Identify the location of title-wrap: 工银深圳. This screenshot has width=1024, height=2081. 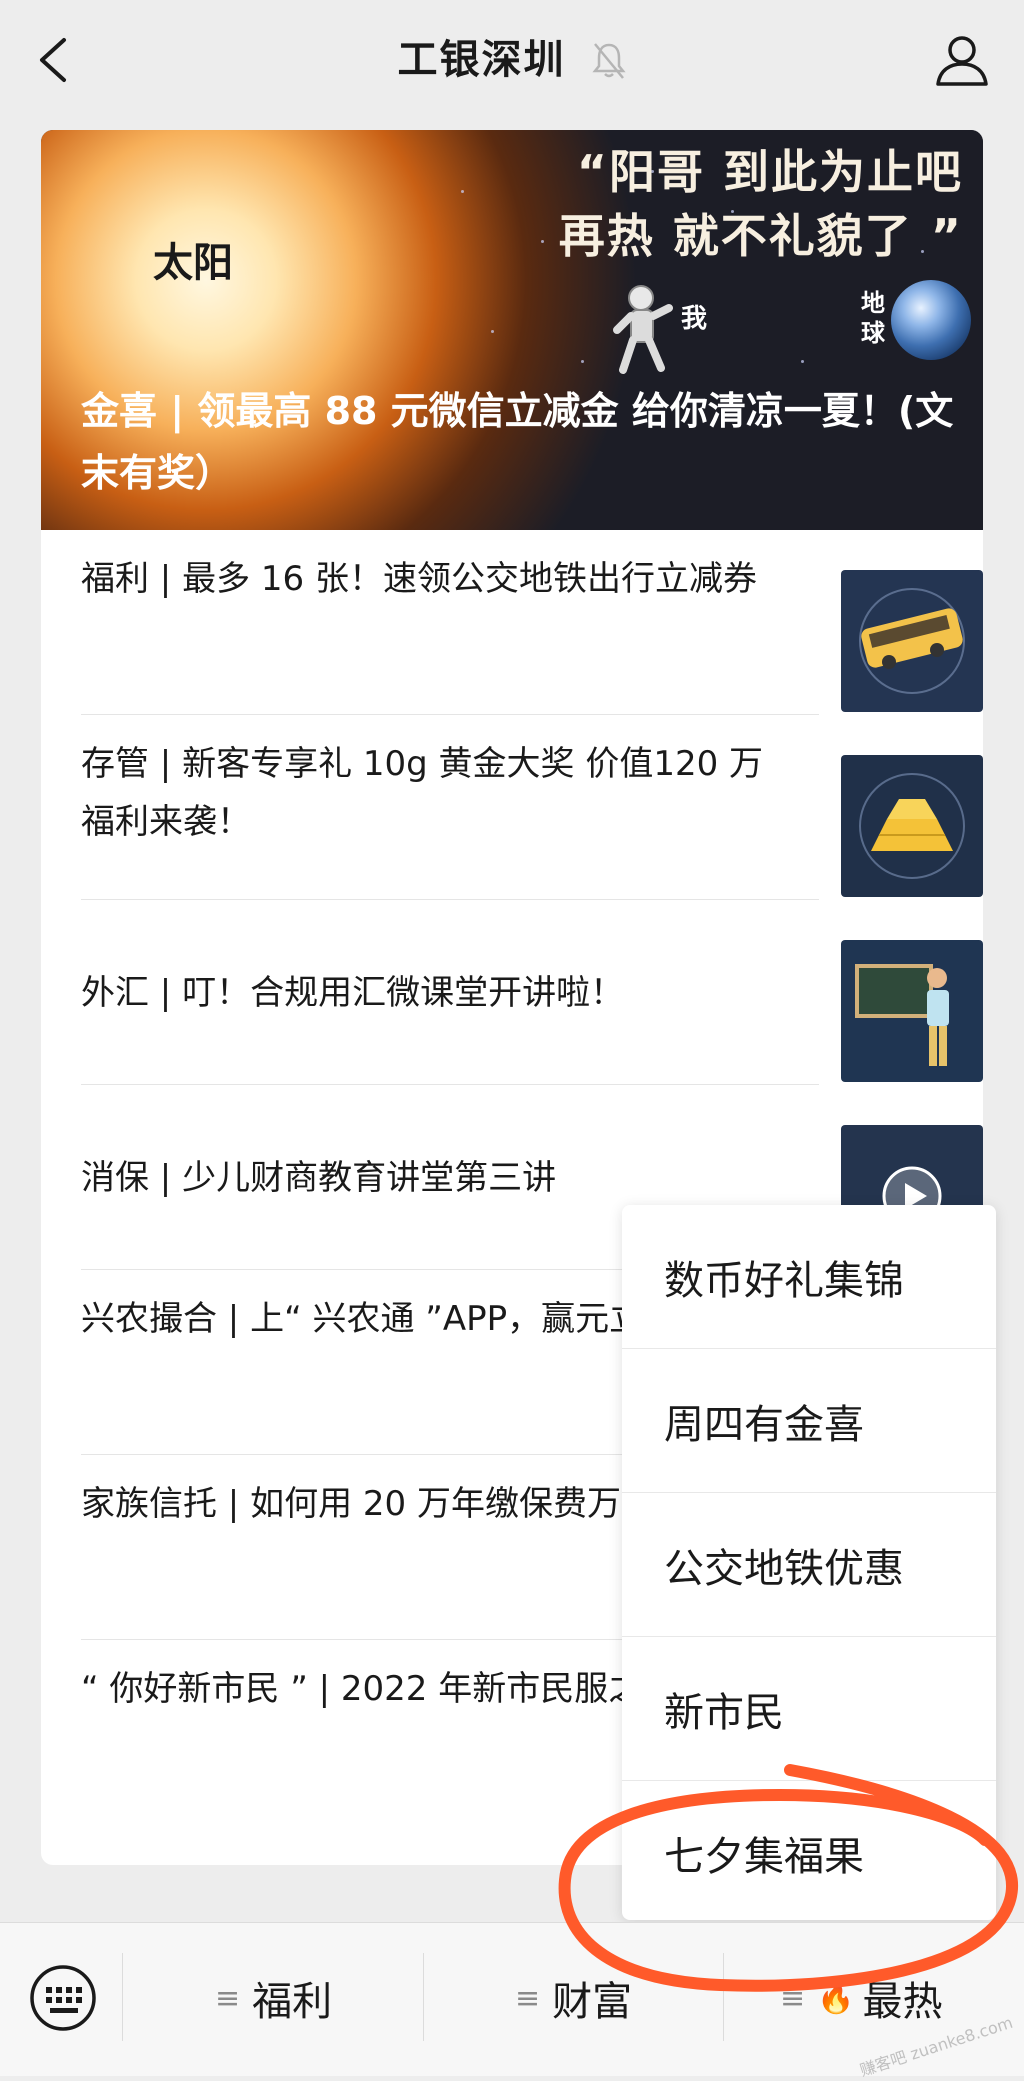
(512, 60).